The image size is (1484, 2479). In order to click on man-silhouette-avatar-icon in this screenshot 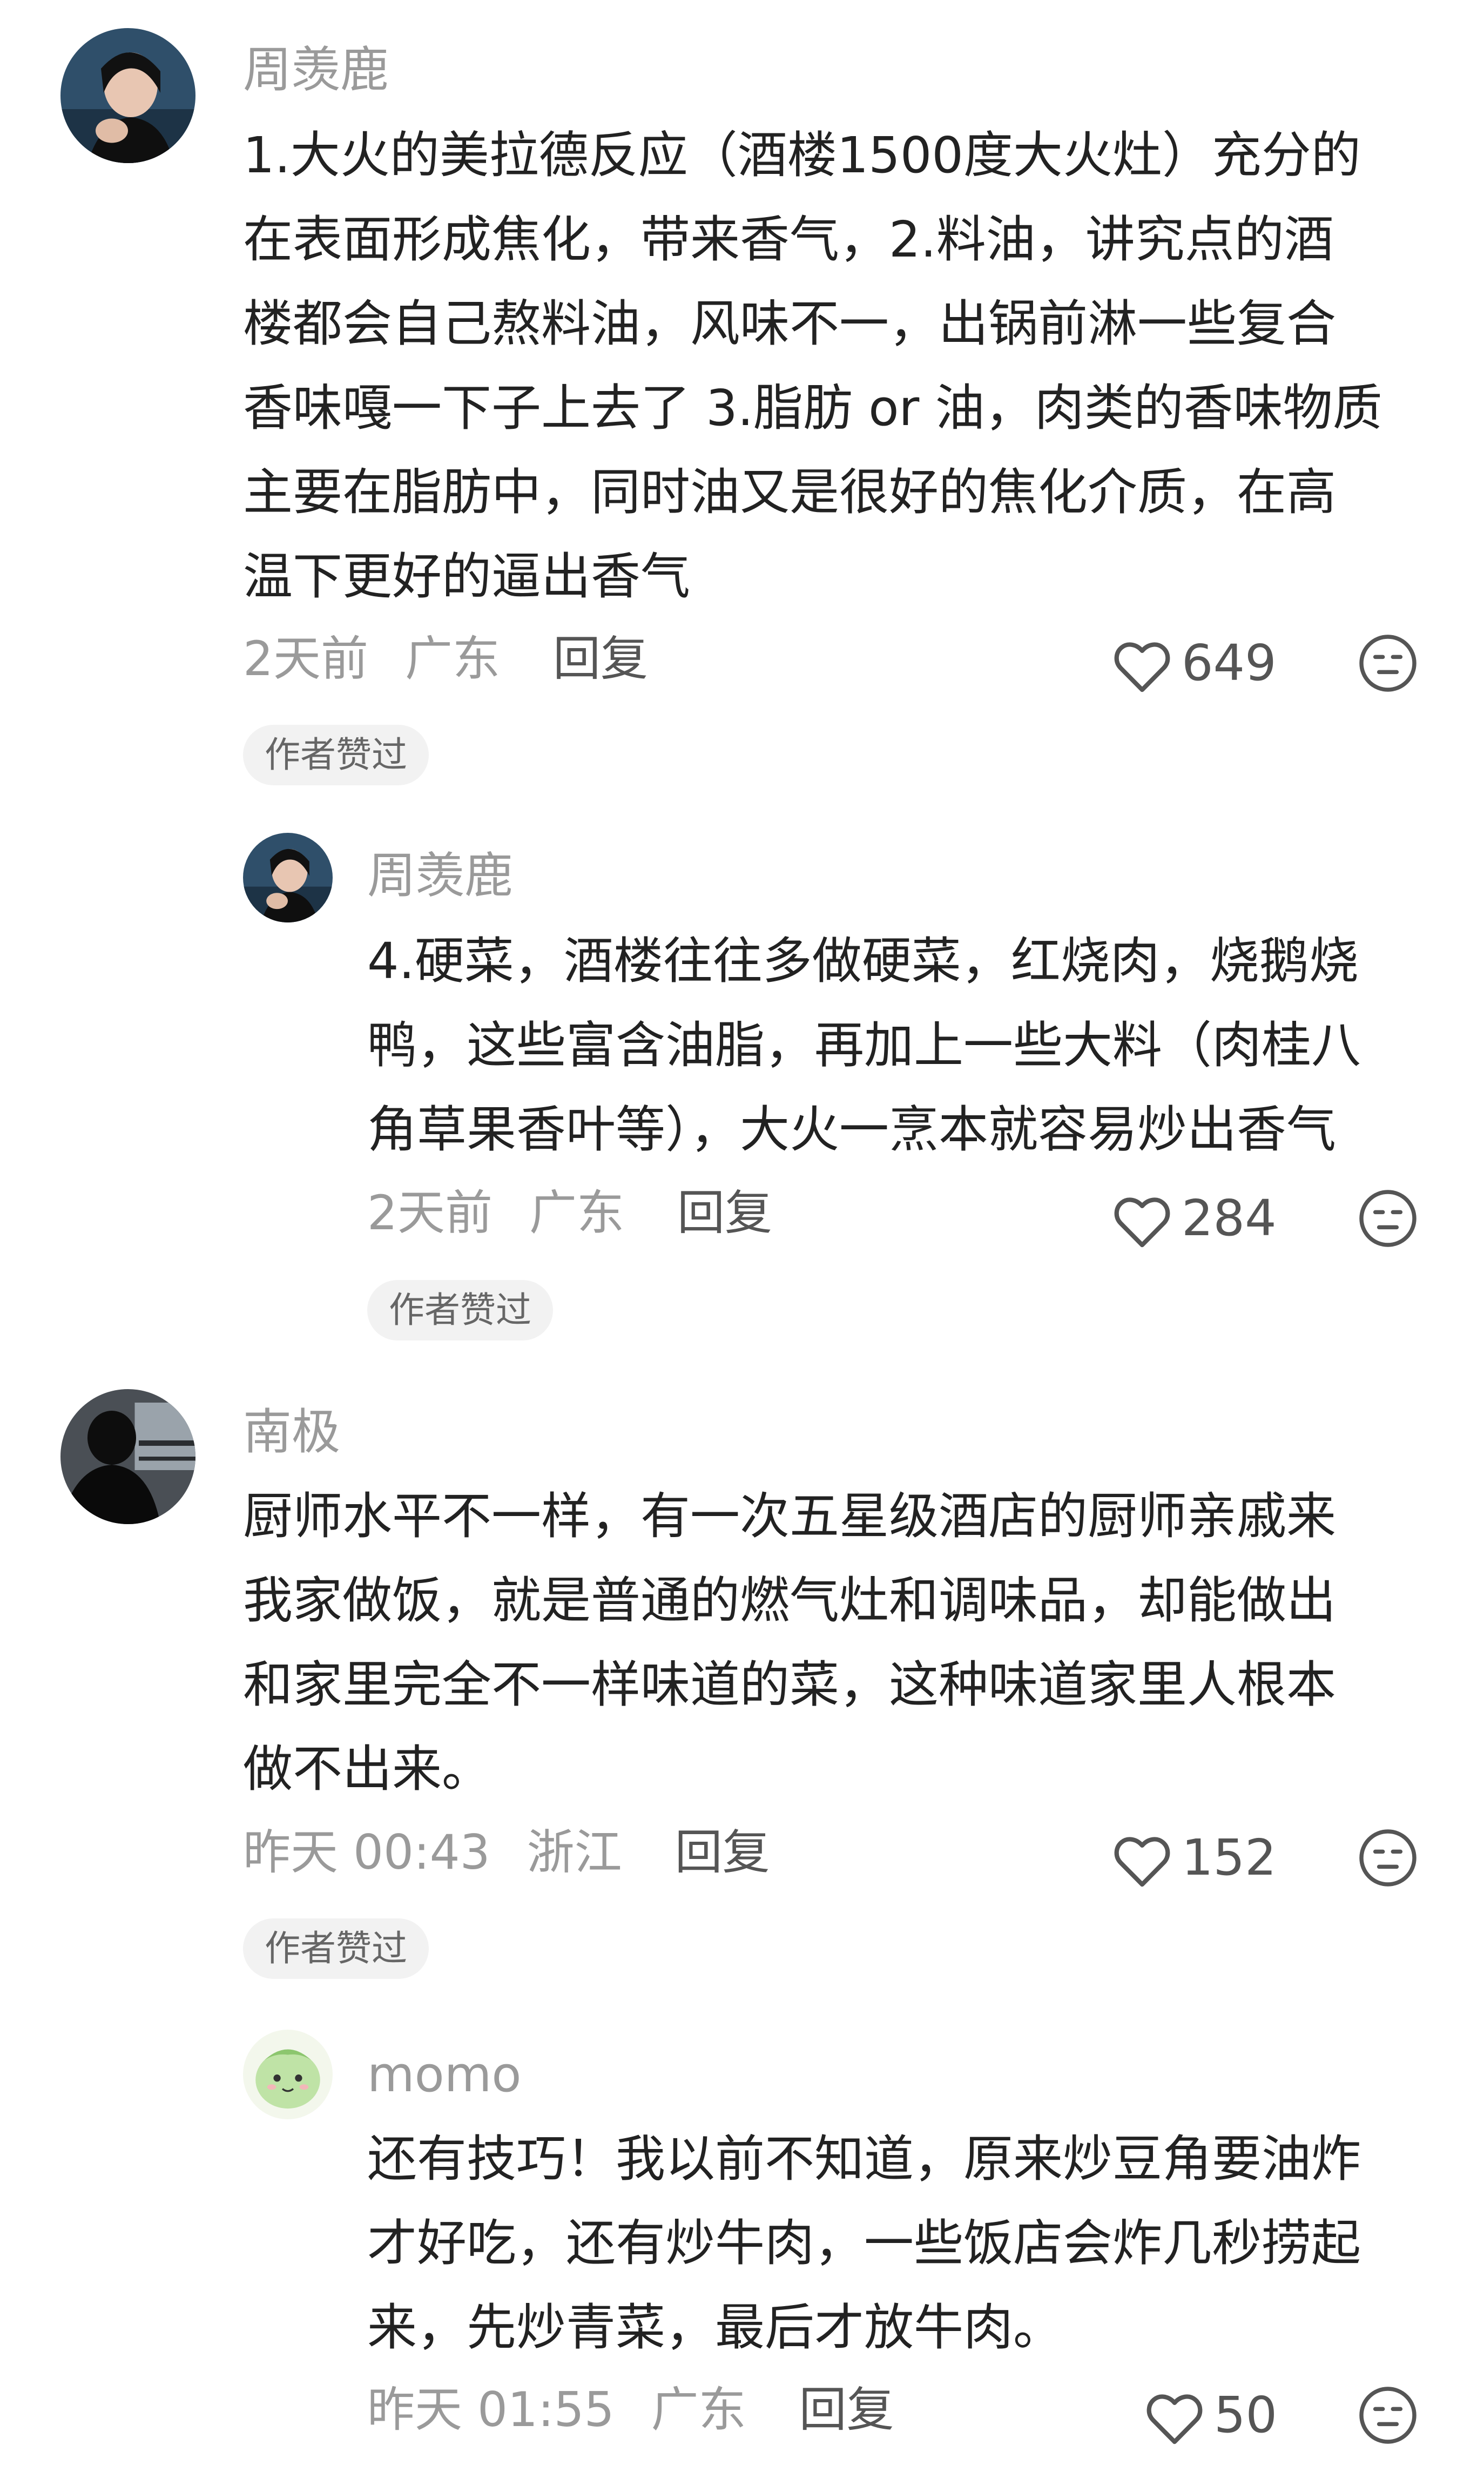, I will do `click(127, 1456)`.